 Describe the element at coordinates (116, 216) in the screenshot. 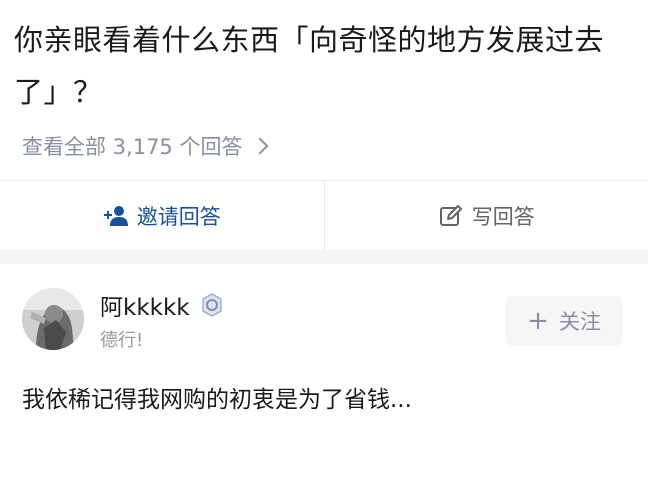

I see `add-person-icon` at that location.